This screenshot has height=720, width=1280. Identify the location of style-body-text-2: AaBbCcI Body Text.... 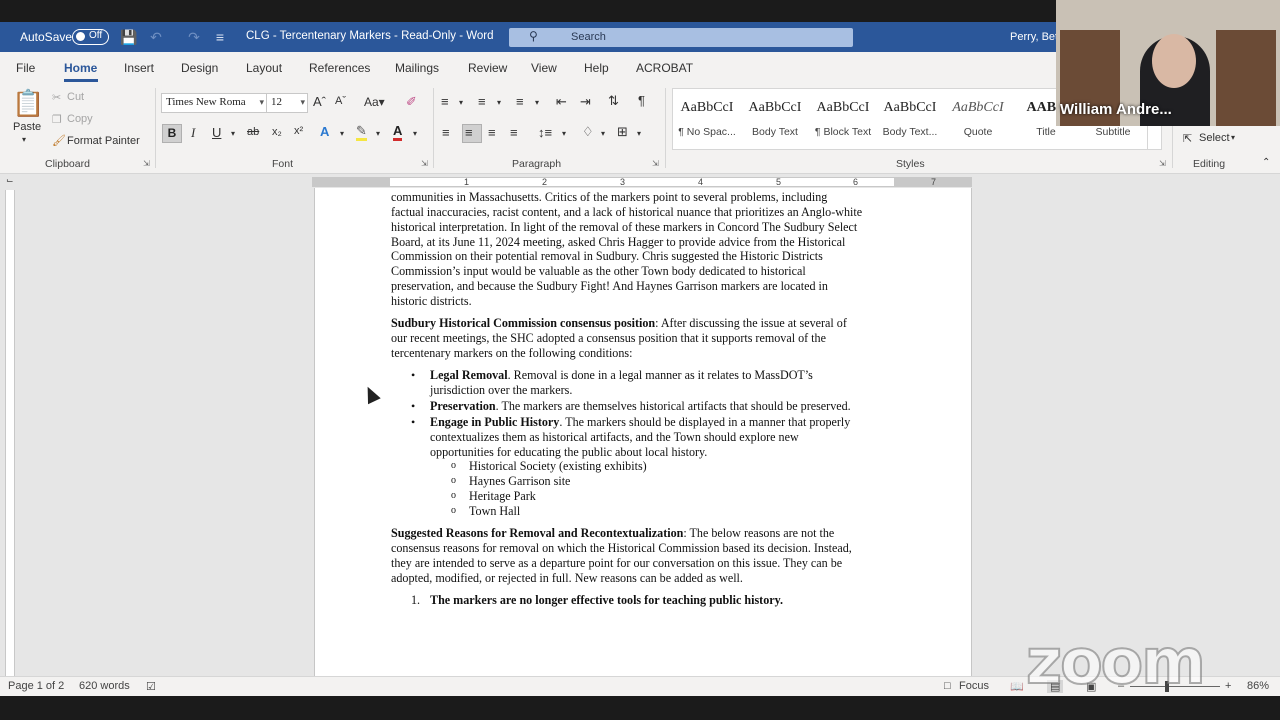
(910, 118).